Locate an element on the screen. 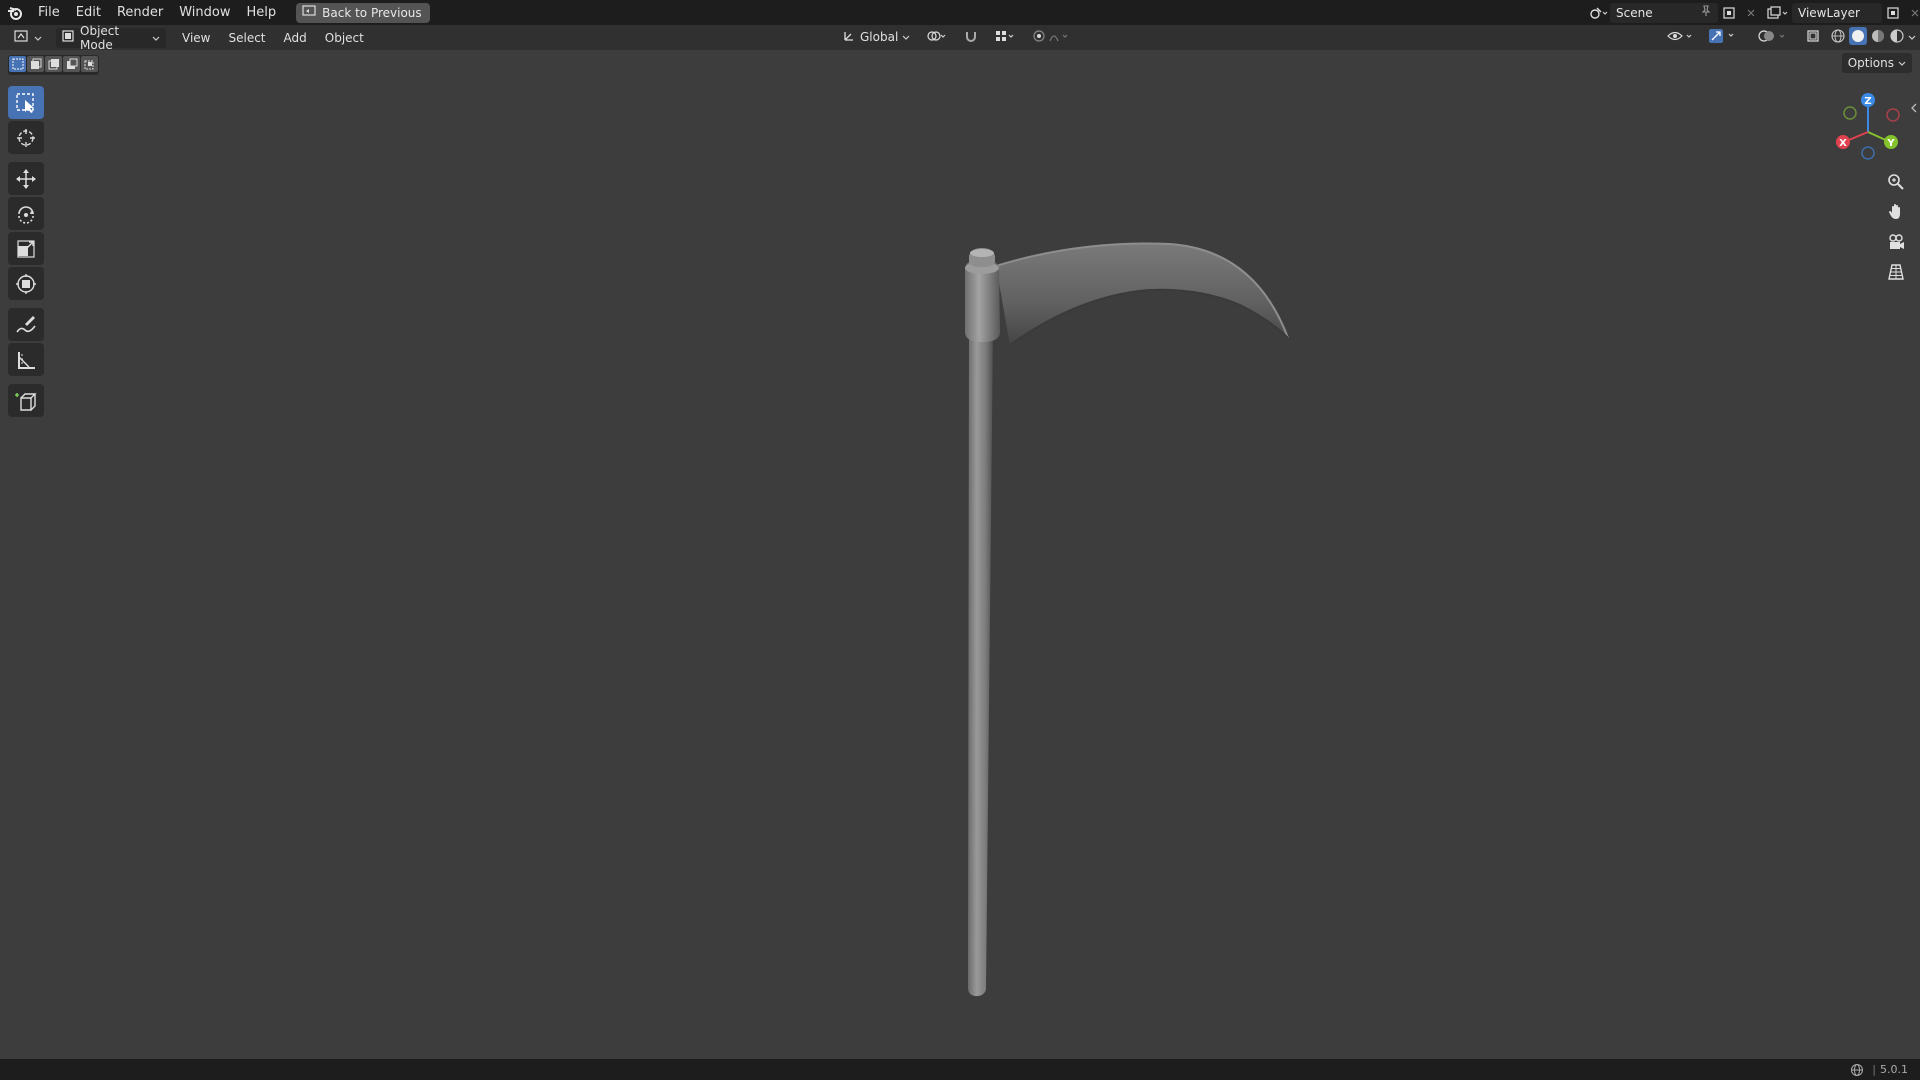 The image size is (1920, 1080). snap-grid-icon is located at coordinates (1005, 37).